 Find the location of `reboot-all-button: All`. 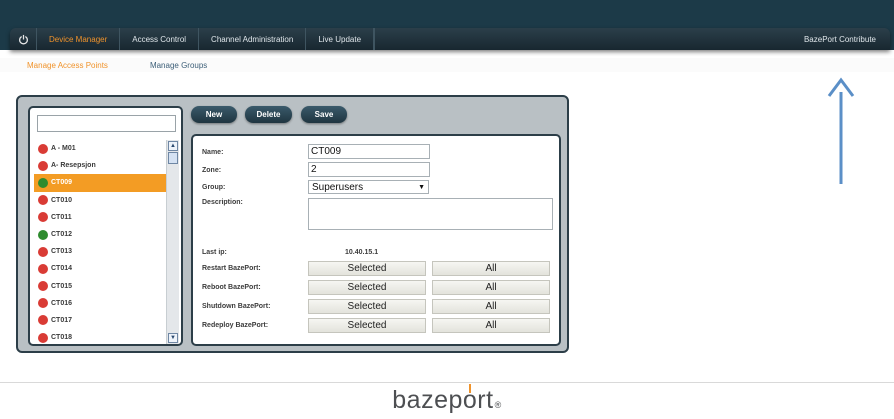

reboot-all-button: All is located at coordinates (491, 287).